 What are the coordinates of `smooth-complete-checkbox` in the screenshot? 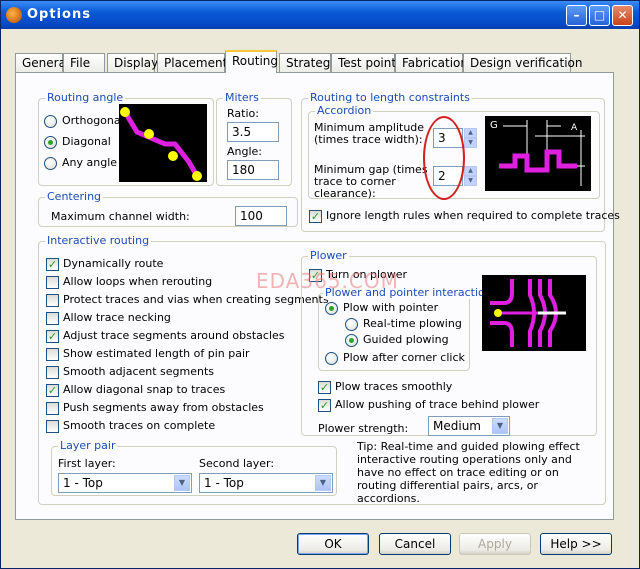 It's located at (52, 426).